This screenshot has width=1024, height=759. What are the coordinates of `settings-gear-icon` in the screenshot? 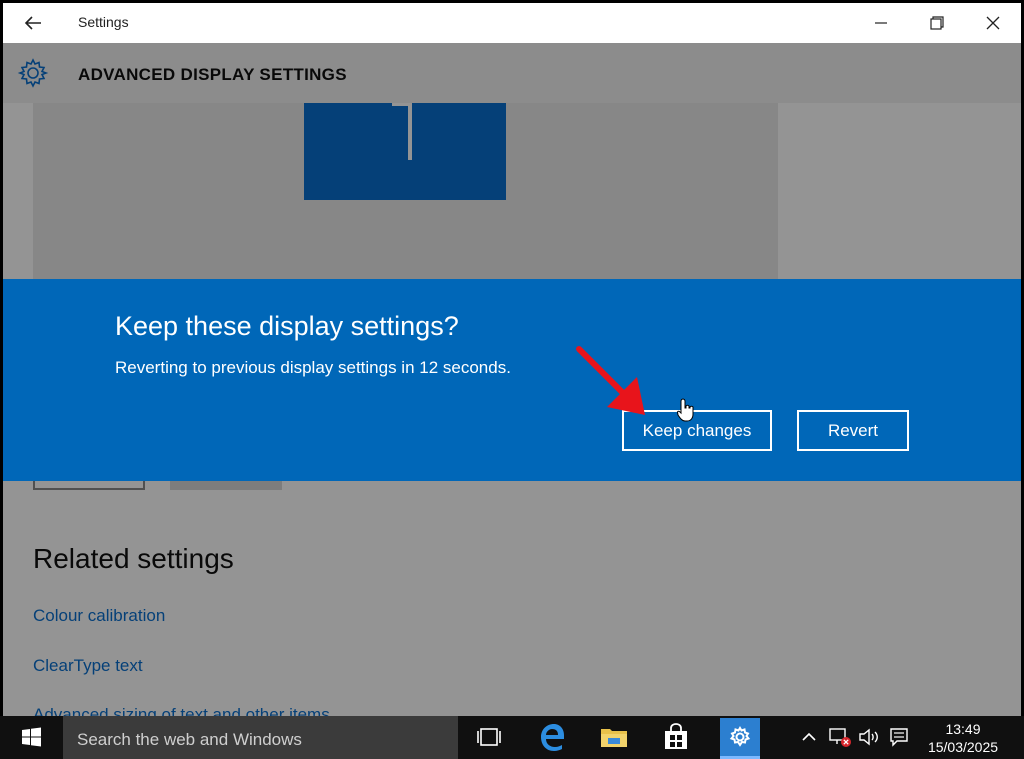 It's located at (740, 736).